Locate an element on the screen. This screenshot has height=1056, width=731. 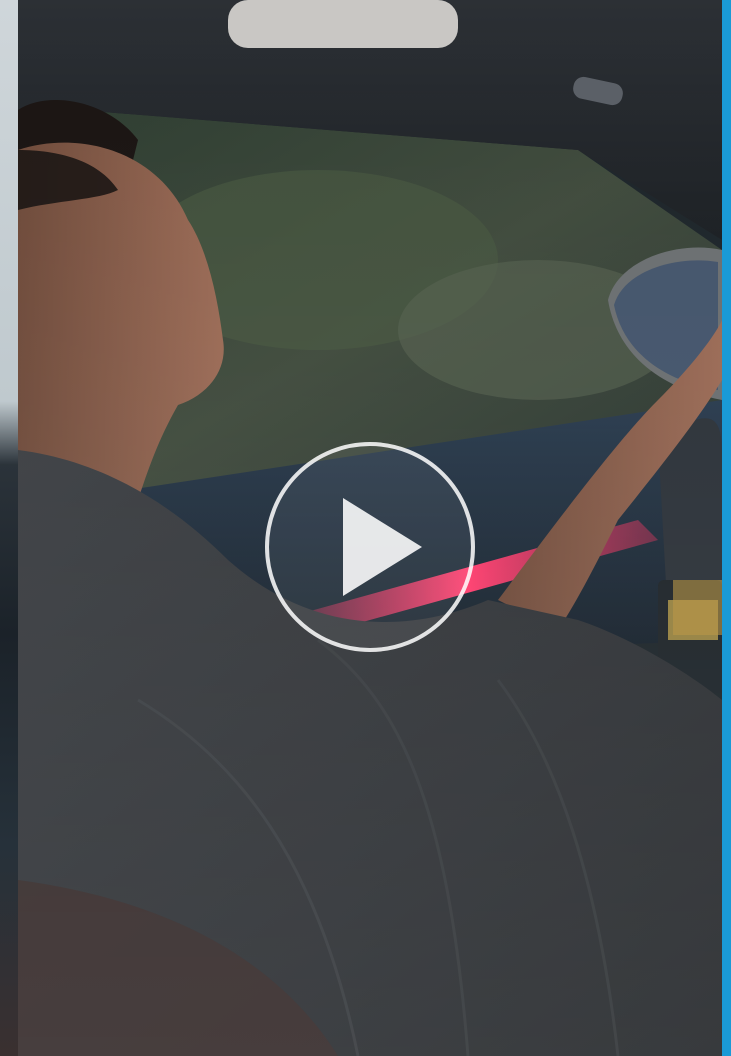
play-button is located at coordinates (370, 547).